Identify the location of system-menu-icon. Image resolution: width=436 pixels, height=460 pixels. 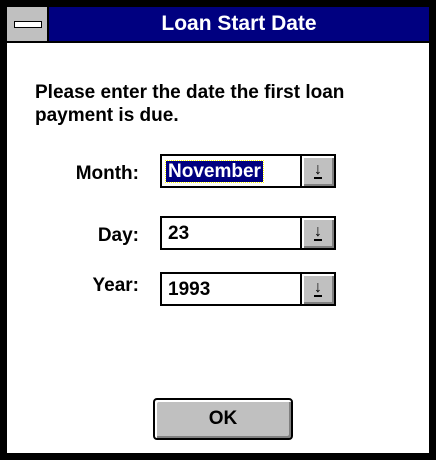
(28, 24).